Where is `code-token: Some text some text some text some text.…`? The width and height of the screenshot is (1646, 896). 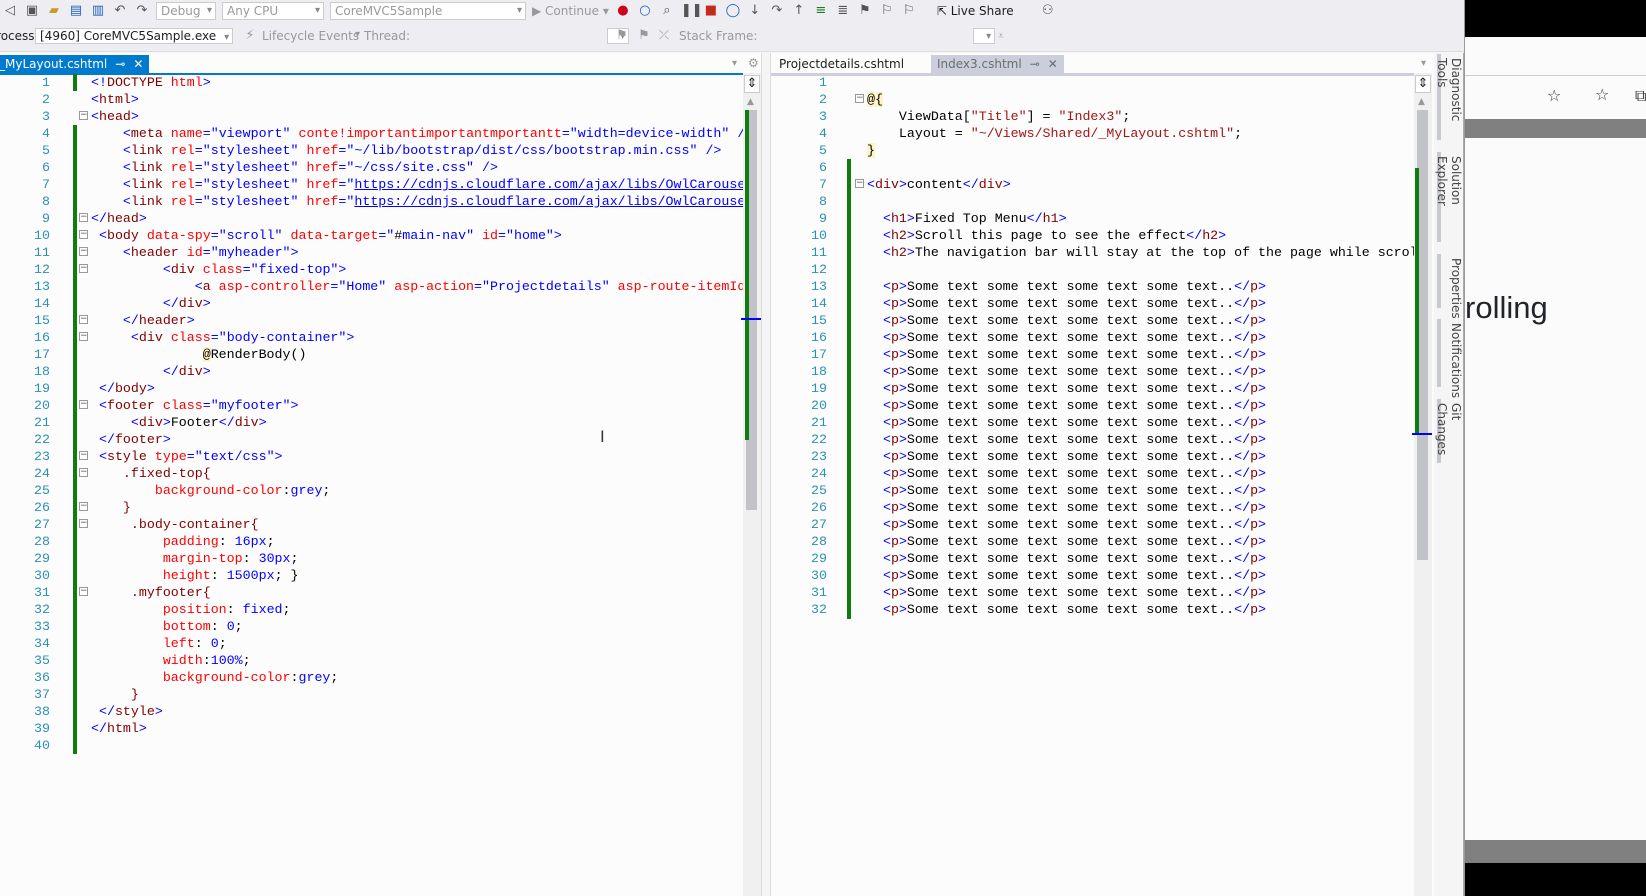 code-token: Some text some text some text some text.… is located at coordinates (1070, 337).